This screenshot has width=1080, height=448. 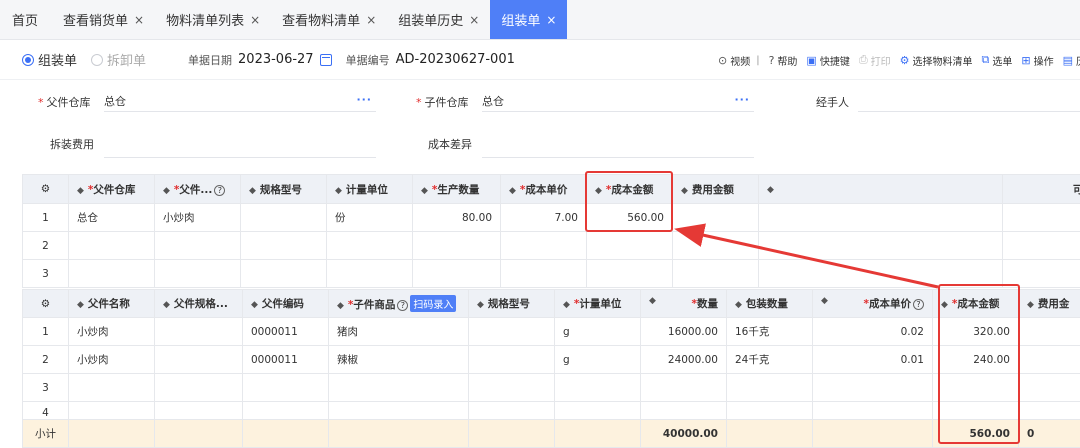 What do you see at coordinates (769, 303) in the screenshot?
I see `column-pack-qty: ◆ 包装数量` at bounding box center [769, 303].